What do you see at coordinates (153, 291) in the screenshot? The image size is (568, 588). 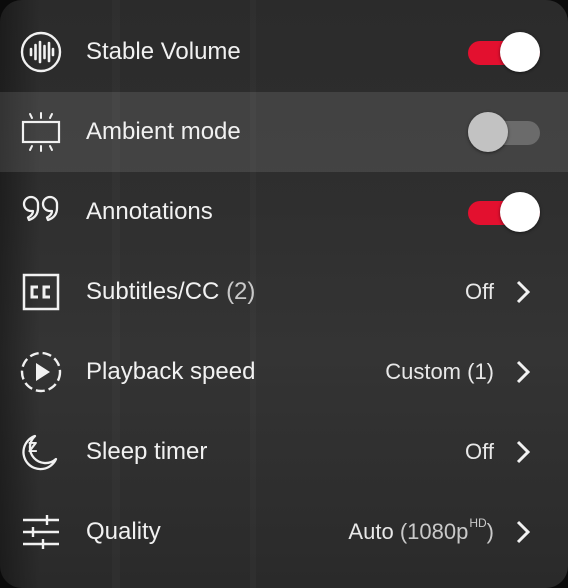 I see `subtitles-label-text: Subtitles/CC` at bounding box center [153, 291].